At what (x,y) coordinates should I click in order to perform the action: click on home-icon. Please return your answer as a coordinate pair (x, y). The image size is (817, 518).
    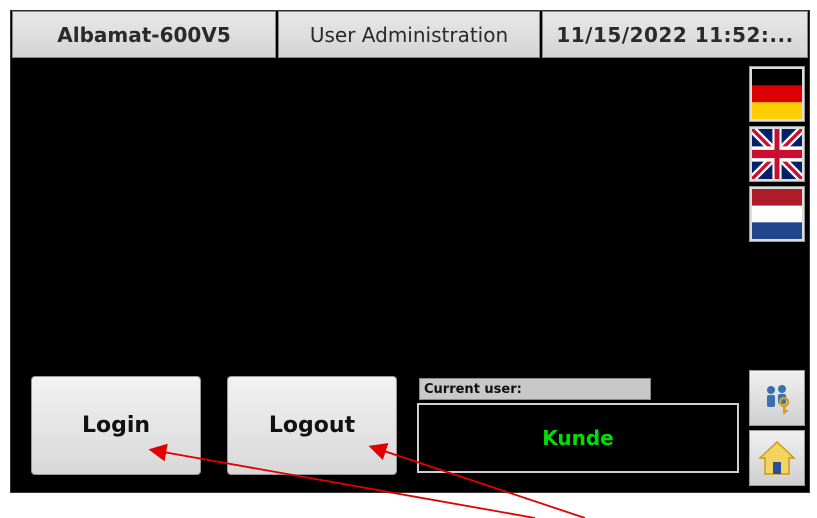
    Looking at the image, I should click on (777, 457).